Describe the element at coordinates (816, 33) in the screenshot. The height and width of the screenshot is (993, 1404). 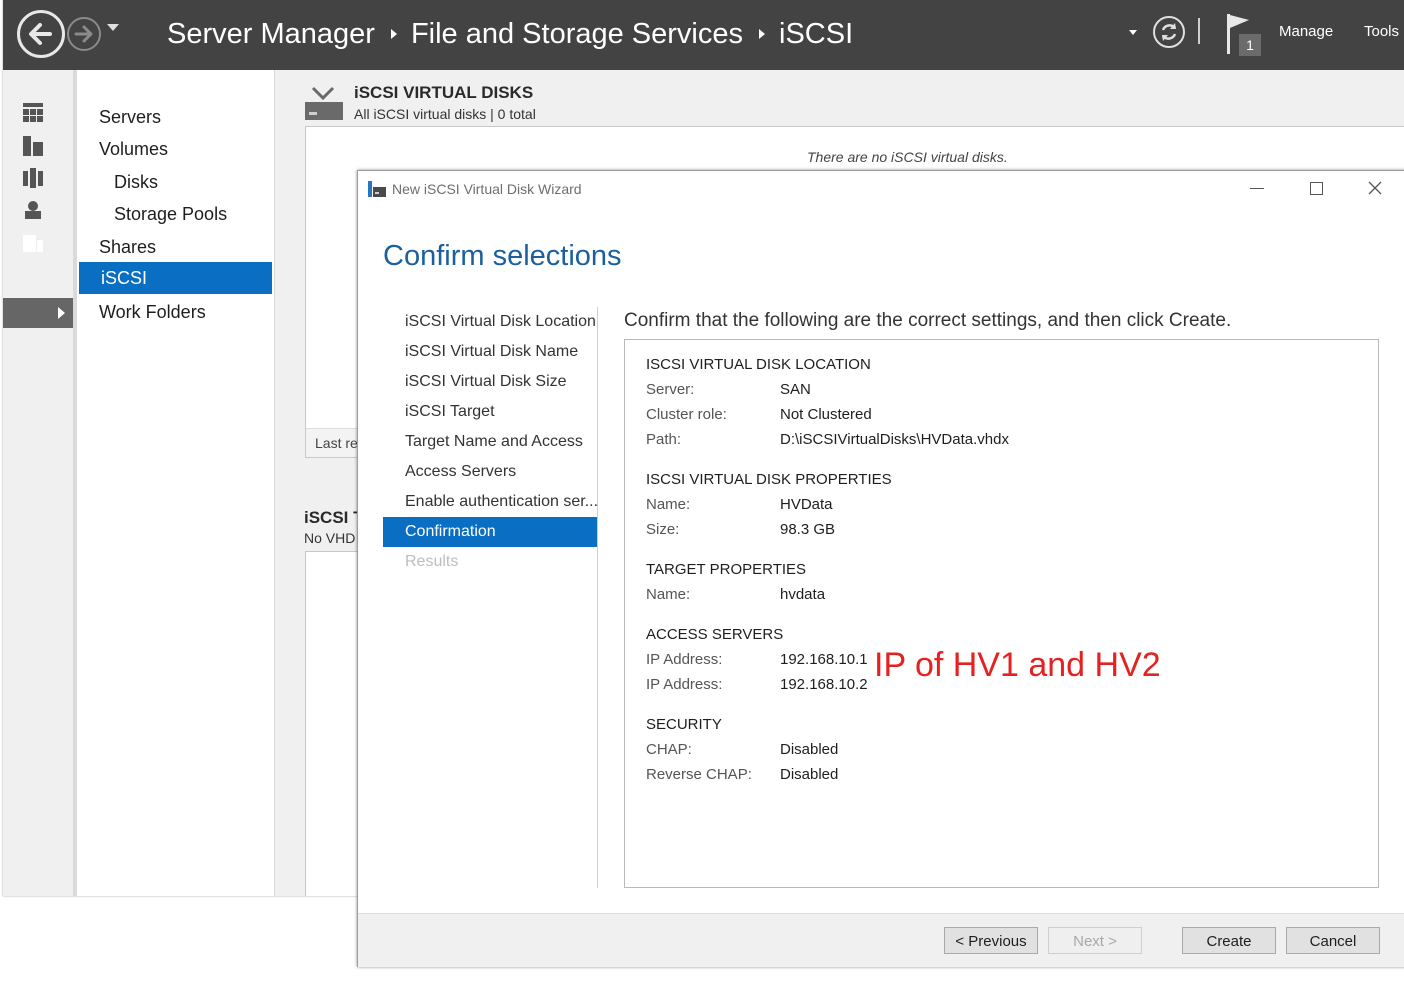
I see `breadcrumb-iscsi: iSCSI` at that location.